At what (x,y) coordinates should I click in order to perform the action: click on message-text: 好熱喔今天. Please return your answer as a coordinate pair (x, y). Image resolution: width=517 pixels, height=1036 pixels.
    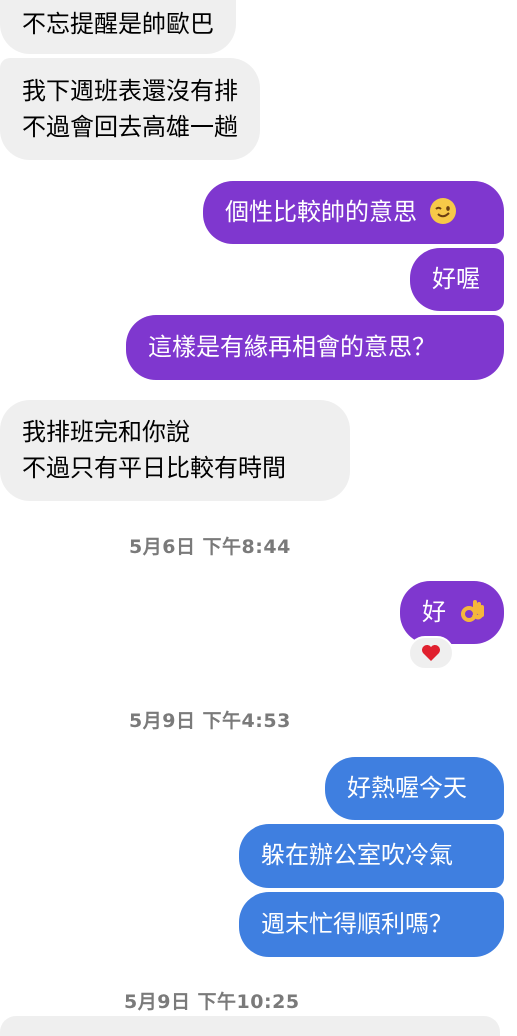
    Looking at the image, I should click on (407, 788).